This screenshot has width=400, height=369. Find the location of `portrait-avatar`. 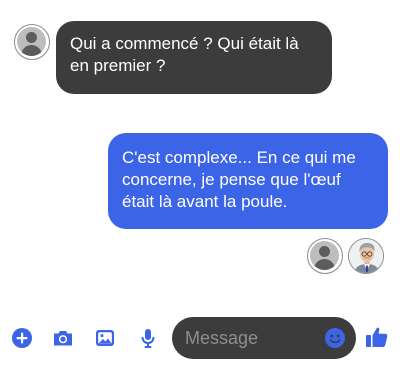

portrait-avatar is located at coordinates (366, 256).